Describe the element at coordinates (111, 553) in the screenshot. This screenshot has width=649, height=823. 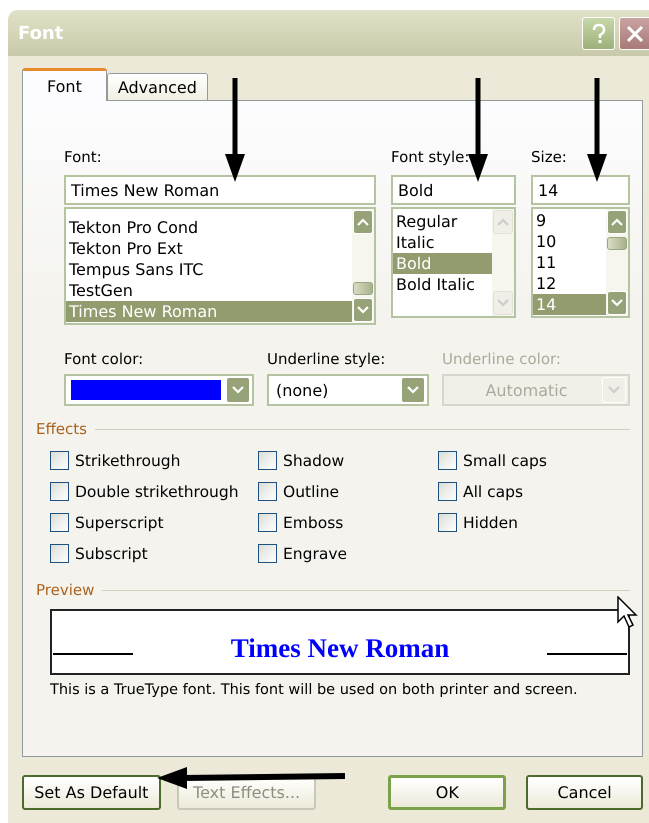
I see `checkbox-label: Subscript` at that location.